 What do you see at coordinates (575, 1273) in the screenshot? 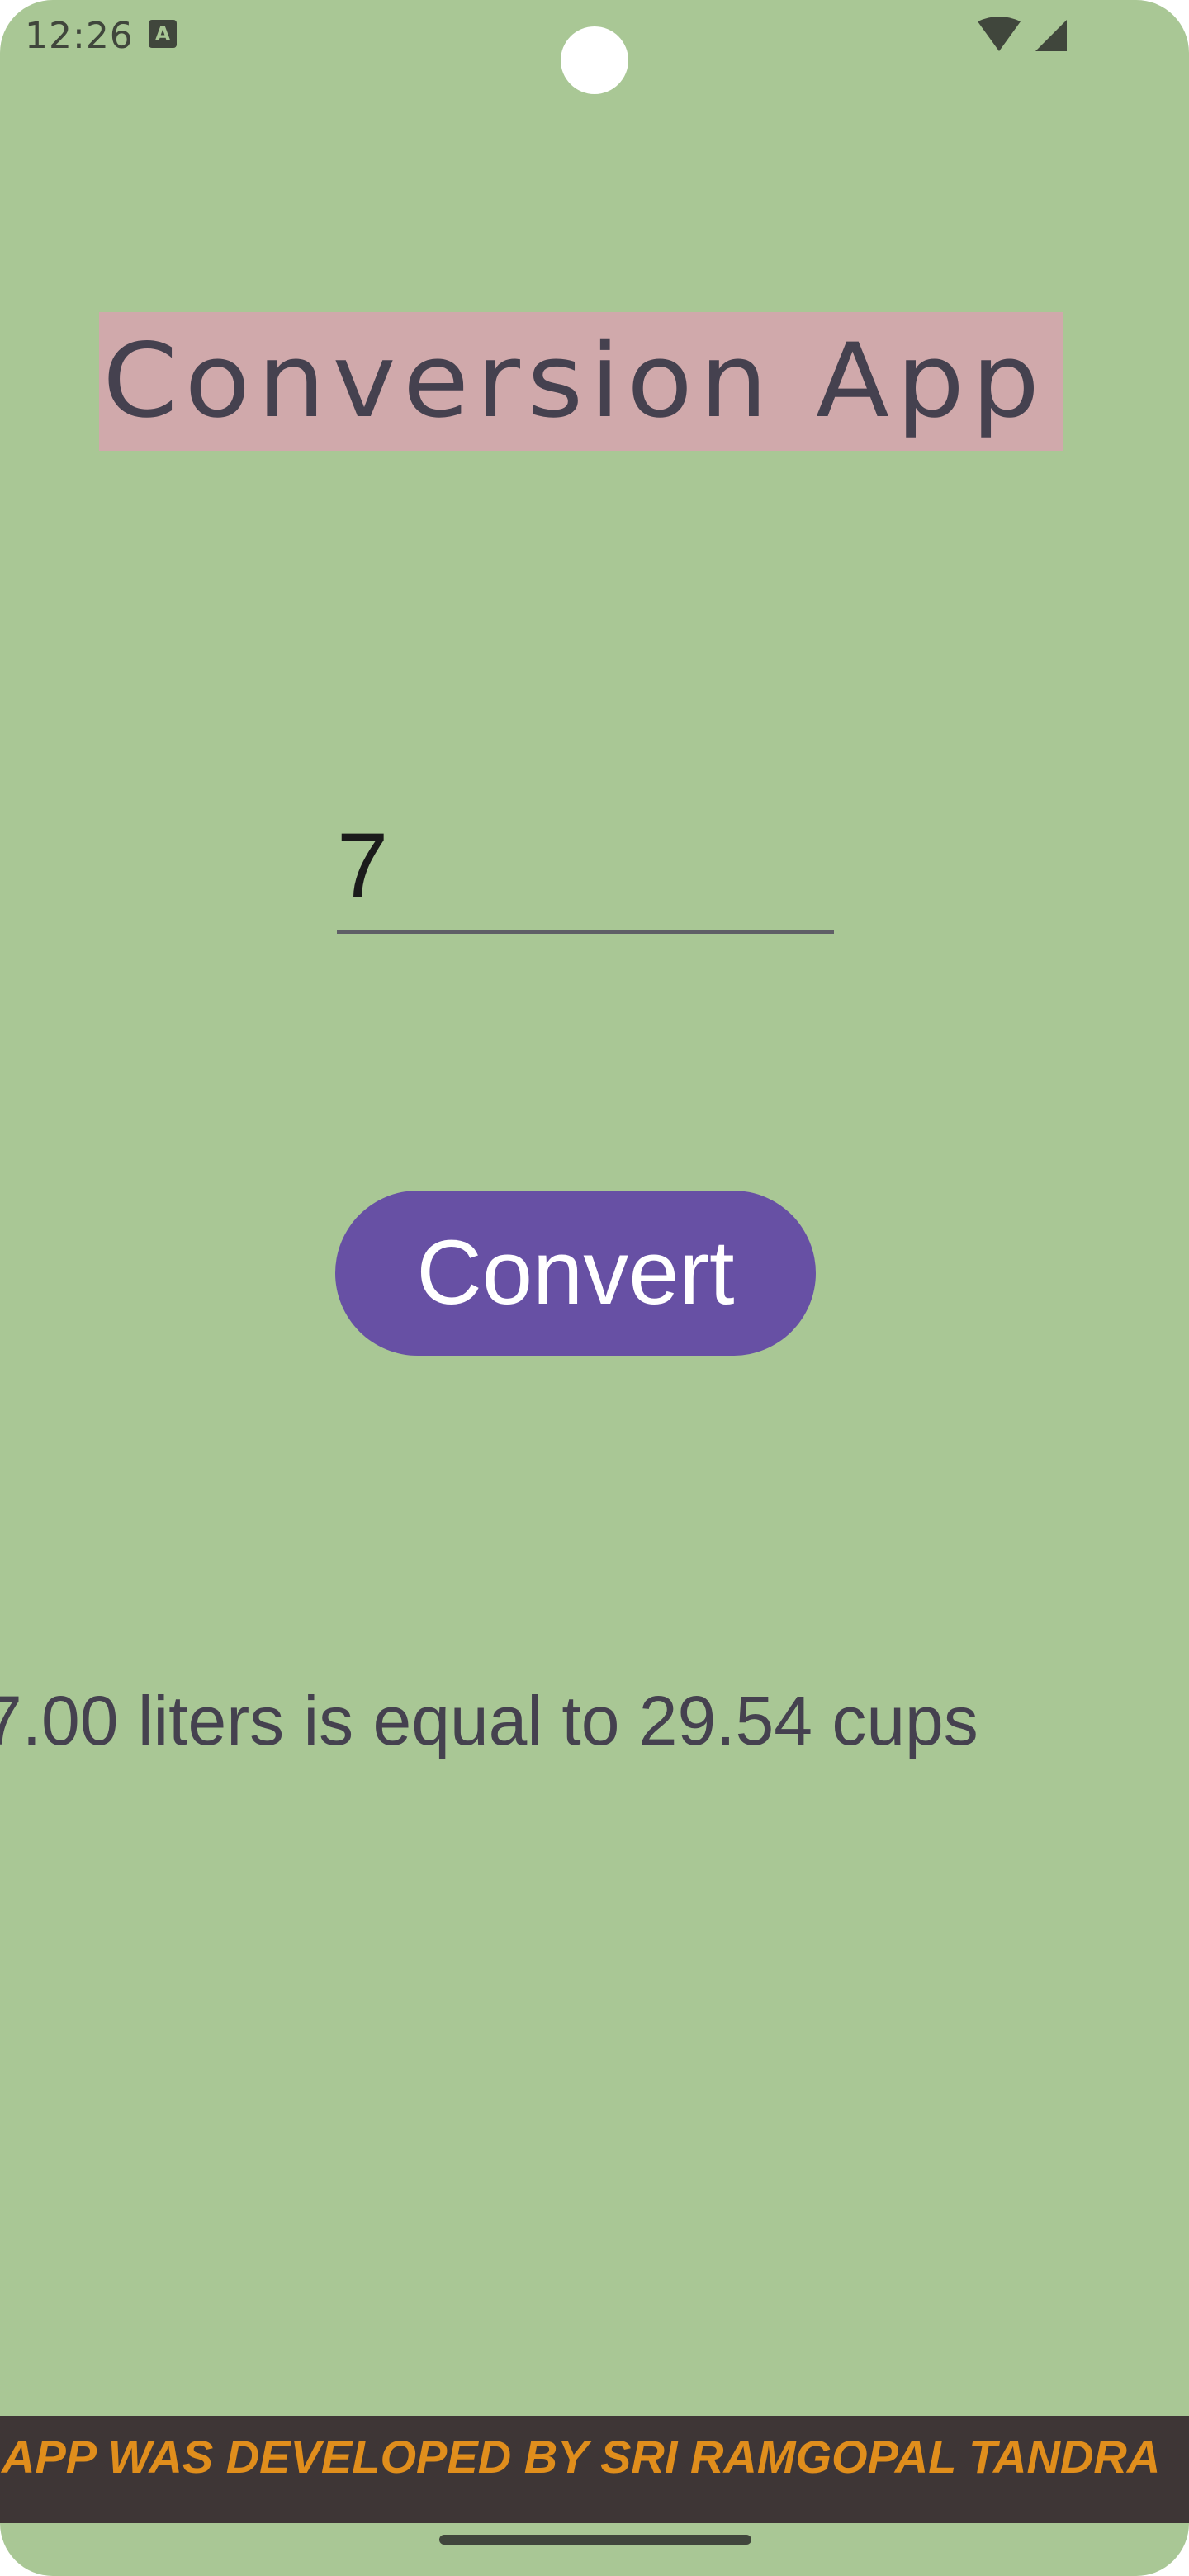
I see `convert-button: Convert` at bounding box center [575, 1273].